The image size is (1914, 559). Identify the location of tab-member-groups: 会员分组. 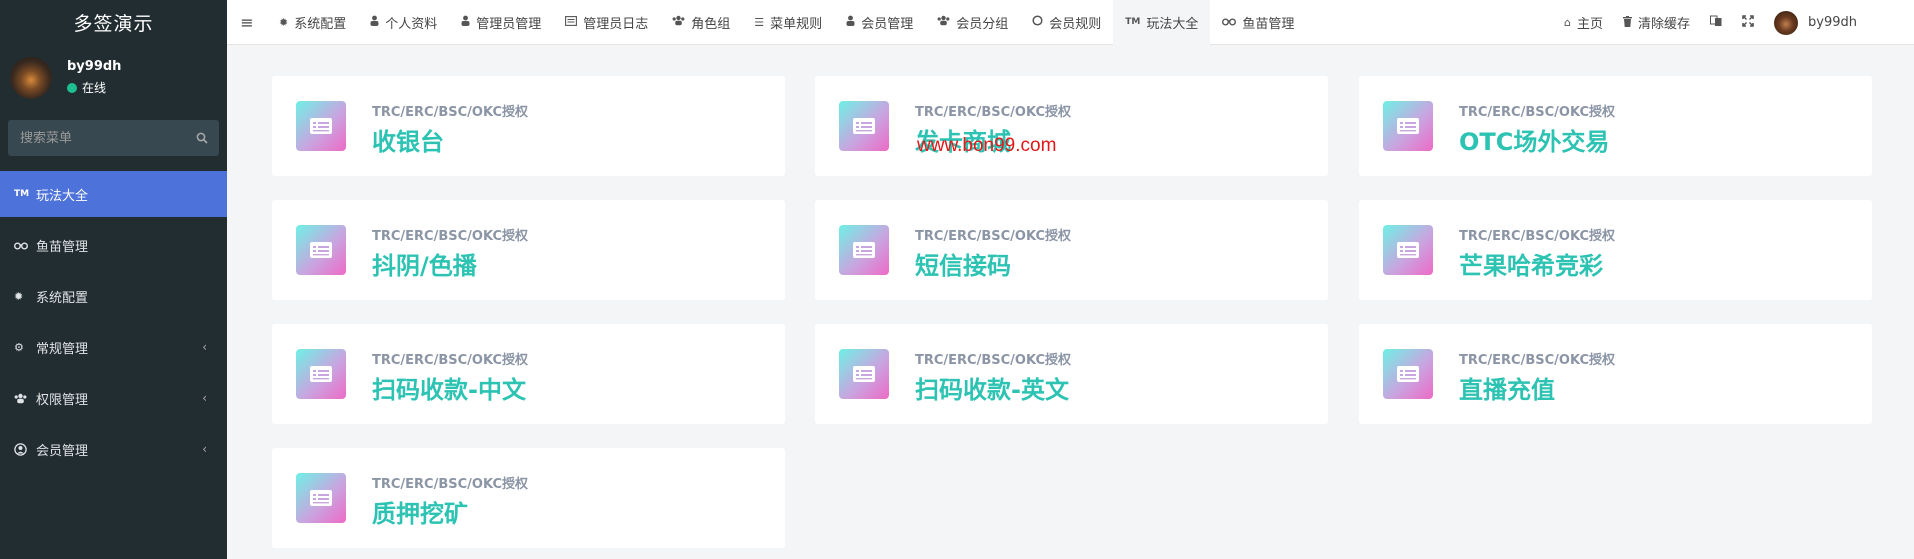
(972, 22).